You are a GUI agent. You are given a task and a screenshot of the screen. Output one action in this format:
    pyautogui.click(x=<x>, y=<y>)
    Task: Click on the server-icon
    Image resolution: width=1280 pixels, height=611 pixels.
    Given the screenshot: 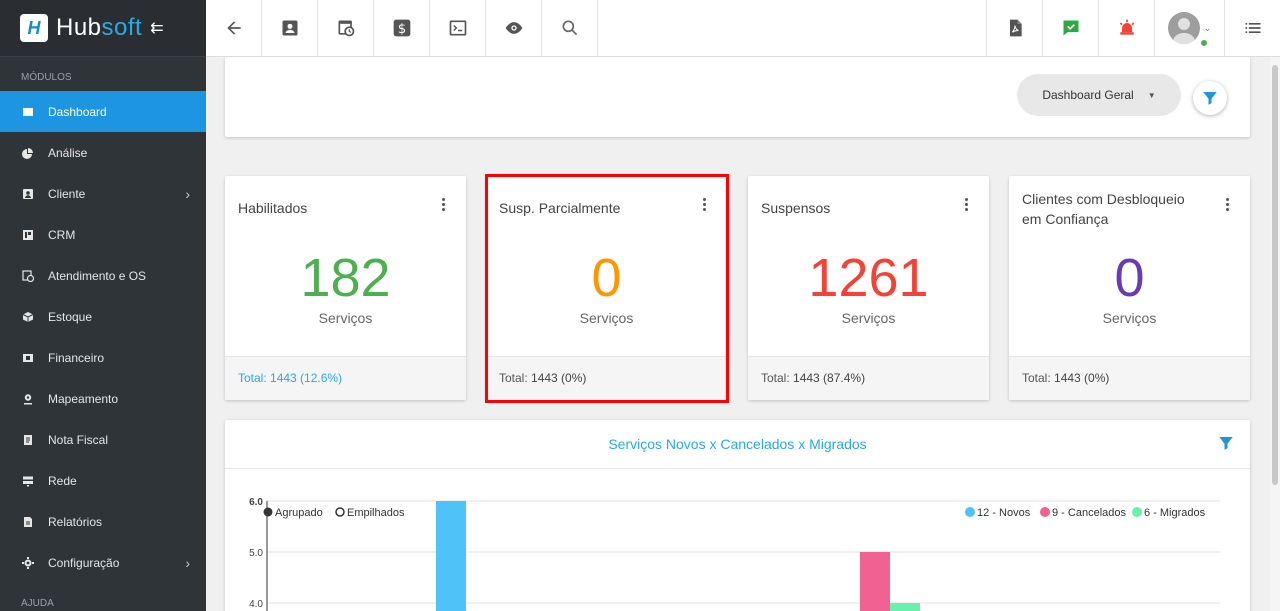 What is the action you would take?
    pyautogui.click(x=28, y=481)
    